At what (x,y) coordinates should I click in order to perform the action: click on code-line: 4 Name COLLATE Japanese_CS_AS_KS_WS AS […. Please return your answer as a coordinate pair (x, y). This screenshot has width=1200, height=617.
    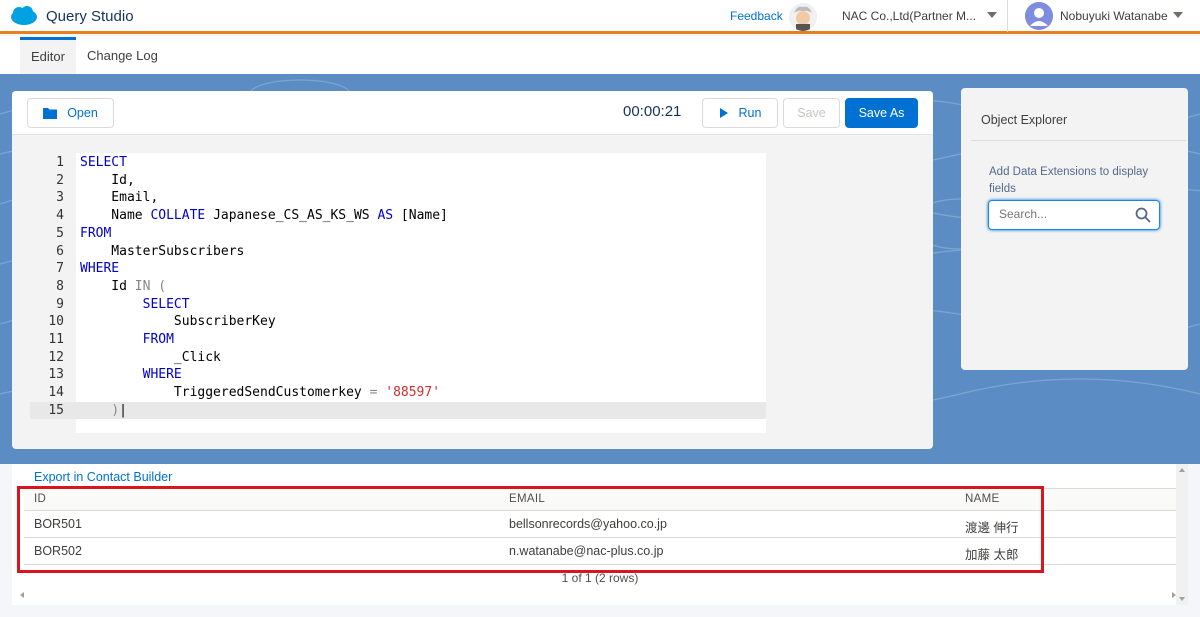
    Looking at the image, I should click on (398, 216).